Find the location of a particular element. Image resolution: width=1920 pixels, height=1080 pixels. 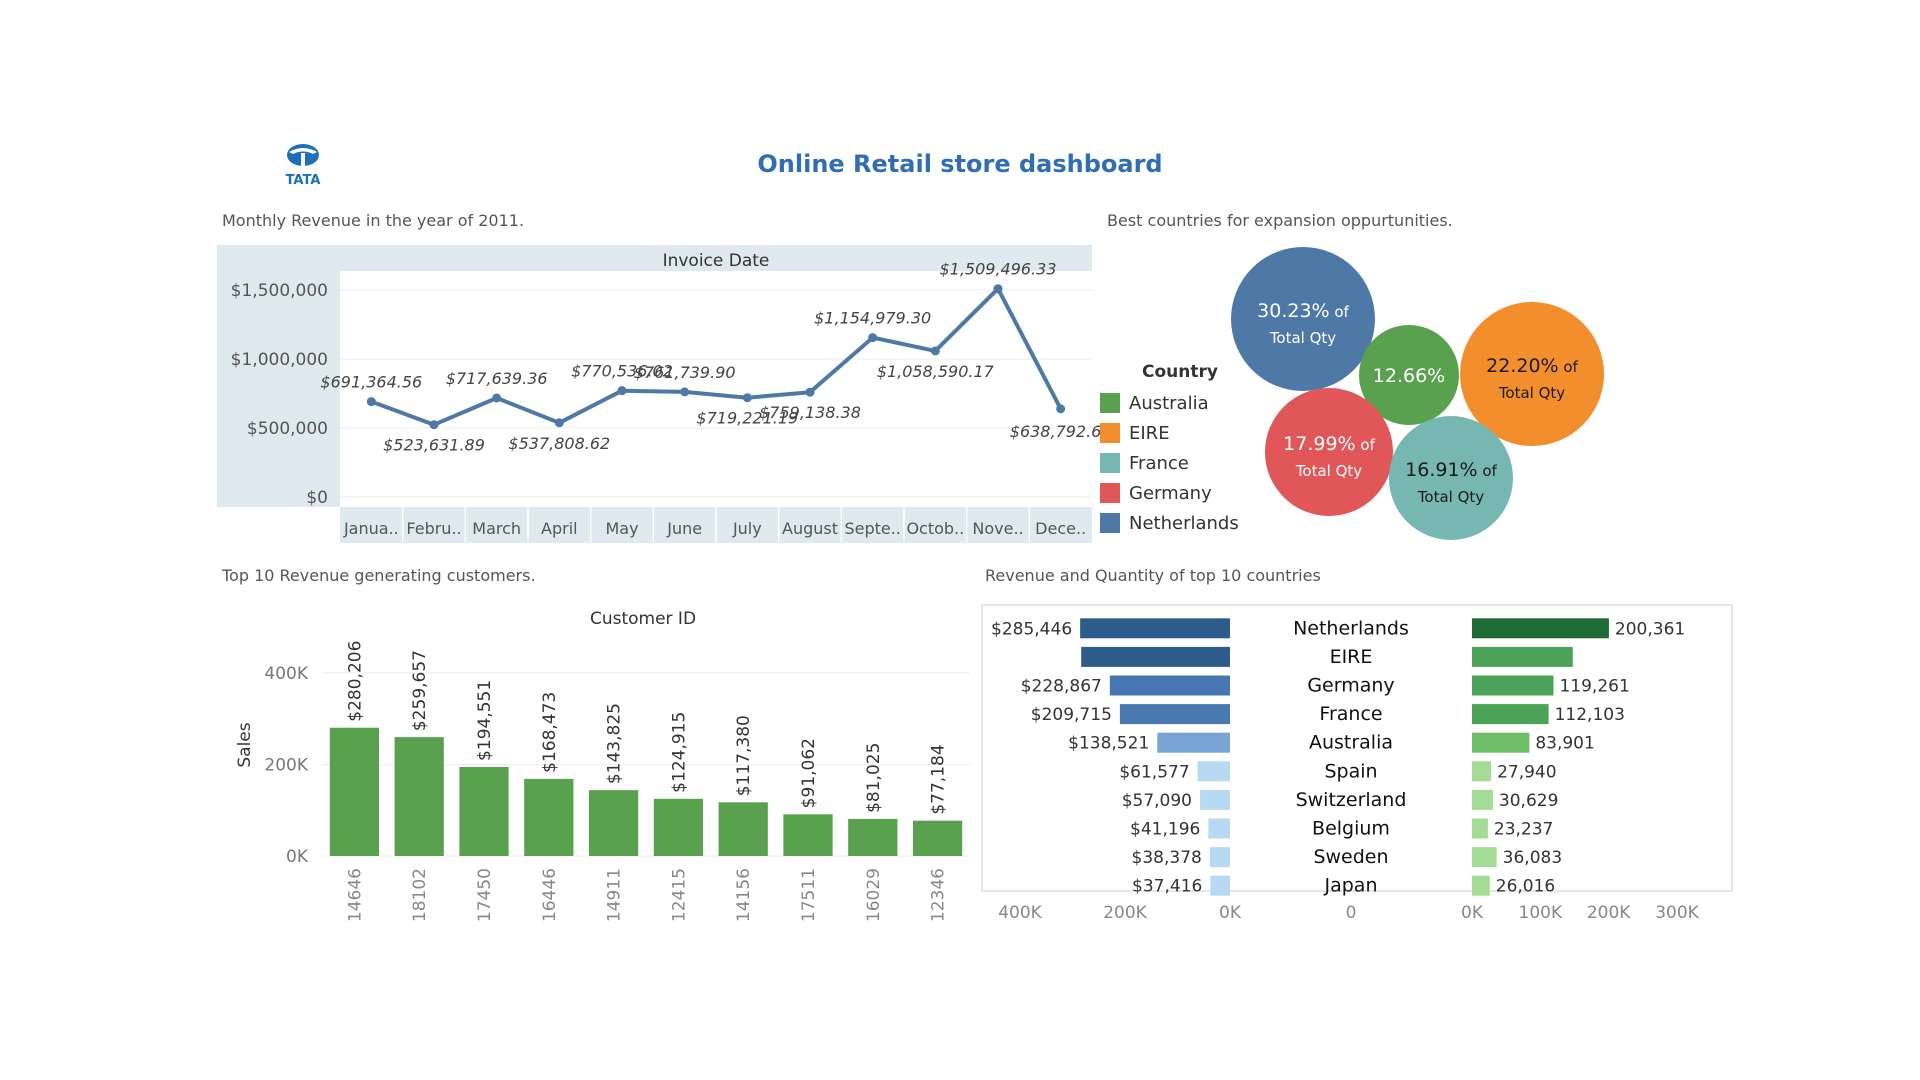

country-label: Spain is located at coordinates (1350, 771).